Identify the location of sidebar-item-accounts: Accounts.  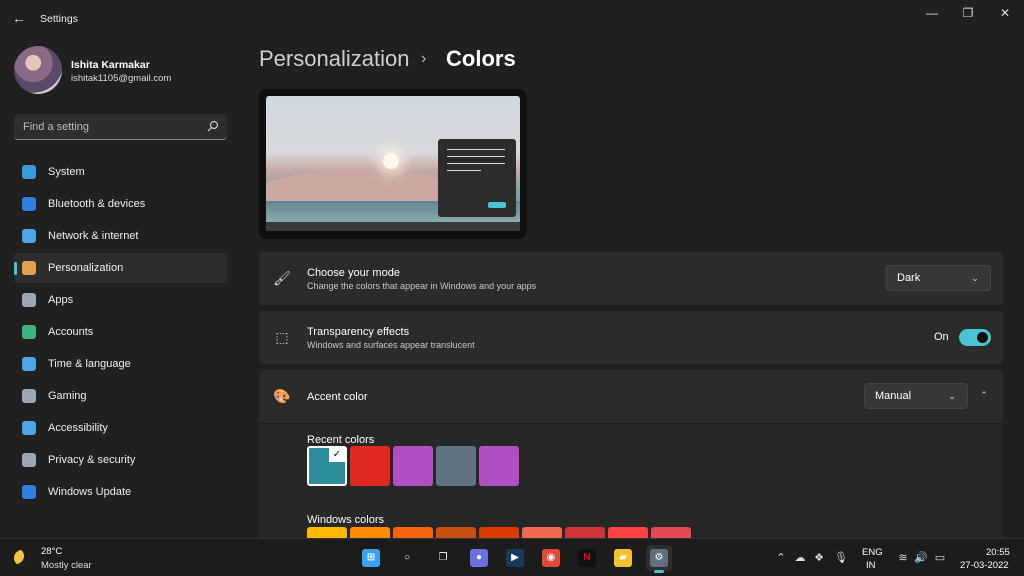
(120, 332).